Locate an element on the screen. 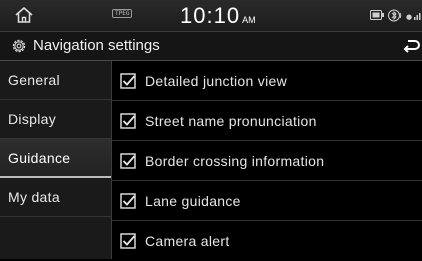 Image resolution: width=422 pixels, height=261 pixels. clock-time: 10:10 is located at coordinates (210, 15).